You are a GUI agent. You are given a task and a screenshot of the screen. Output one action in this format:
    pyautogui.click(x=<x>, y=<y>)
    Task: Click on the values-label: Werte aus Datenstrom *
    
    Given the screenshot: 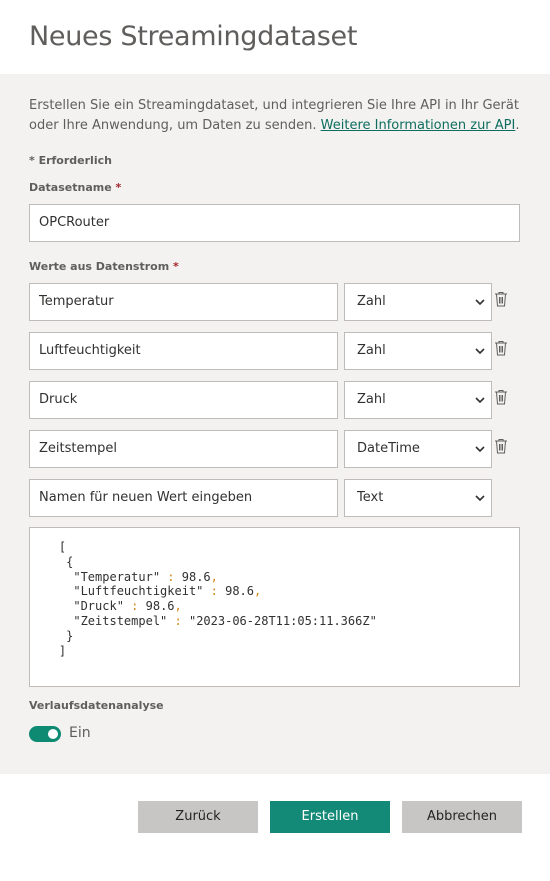 What is the action you would take?
    pyautogui.click(x=104, y=266)
    